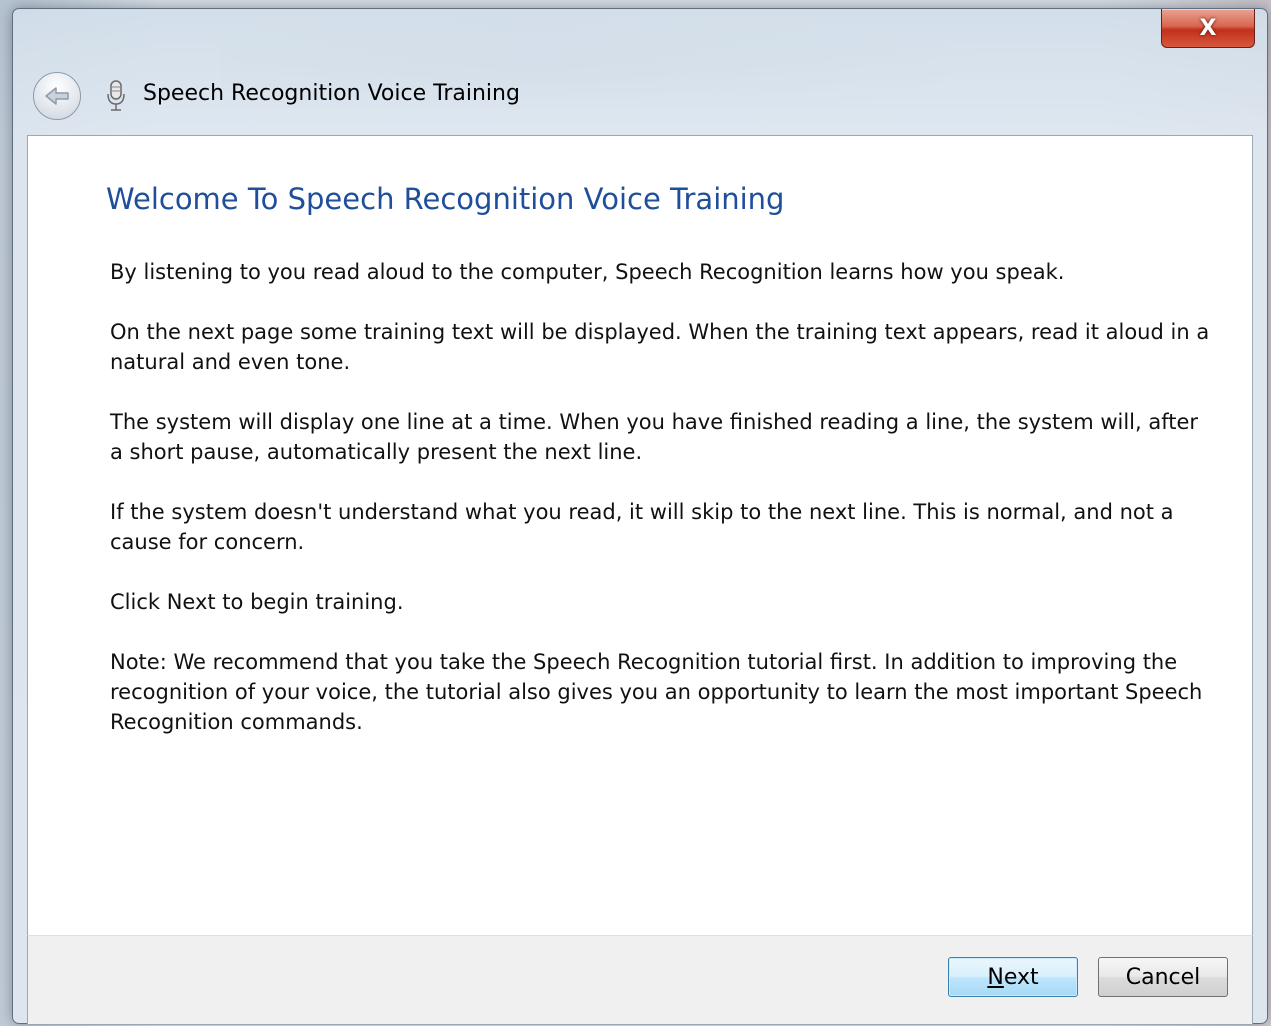  Describe the element at coordinates (257, 602) in the screenshot. I see `paragraph-click-next: Click Next to begin training.` at that location.